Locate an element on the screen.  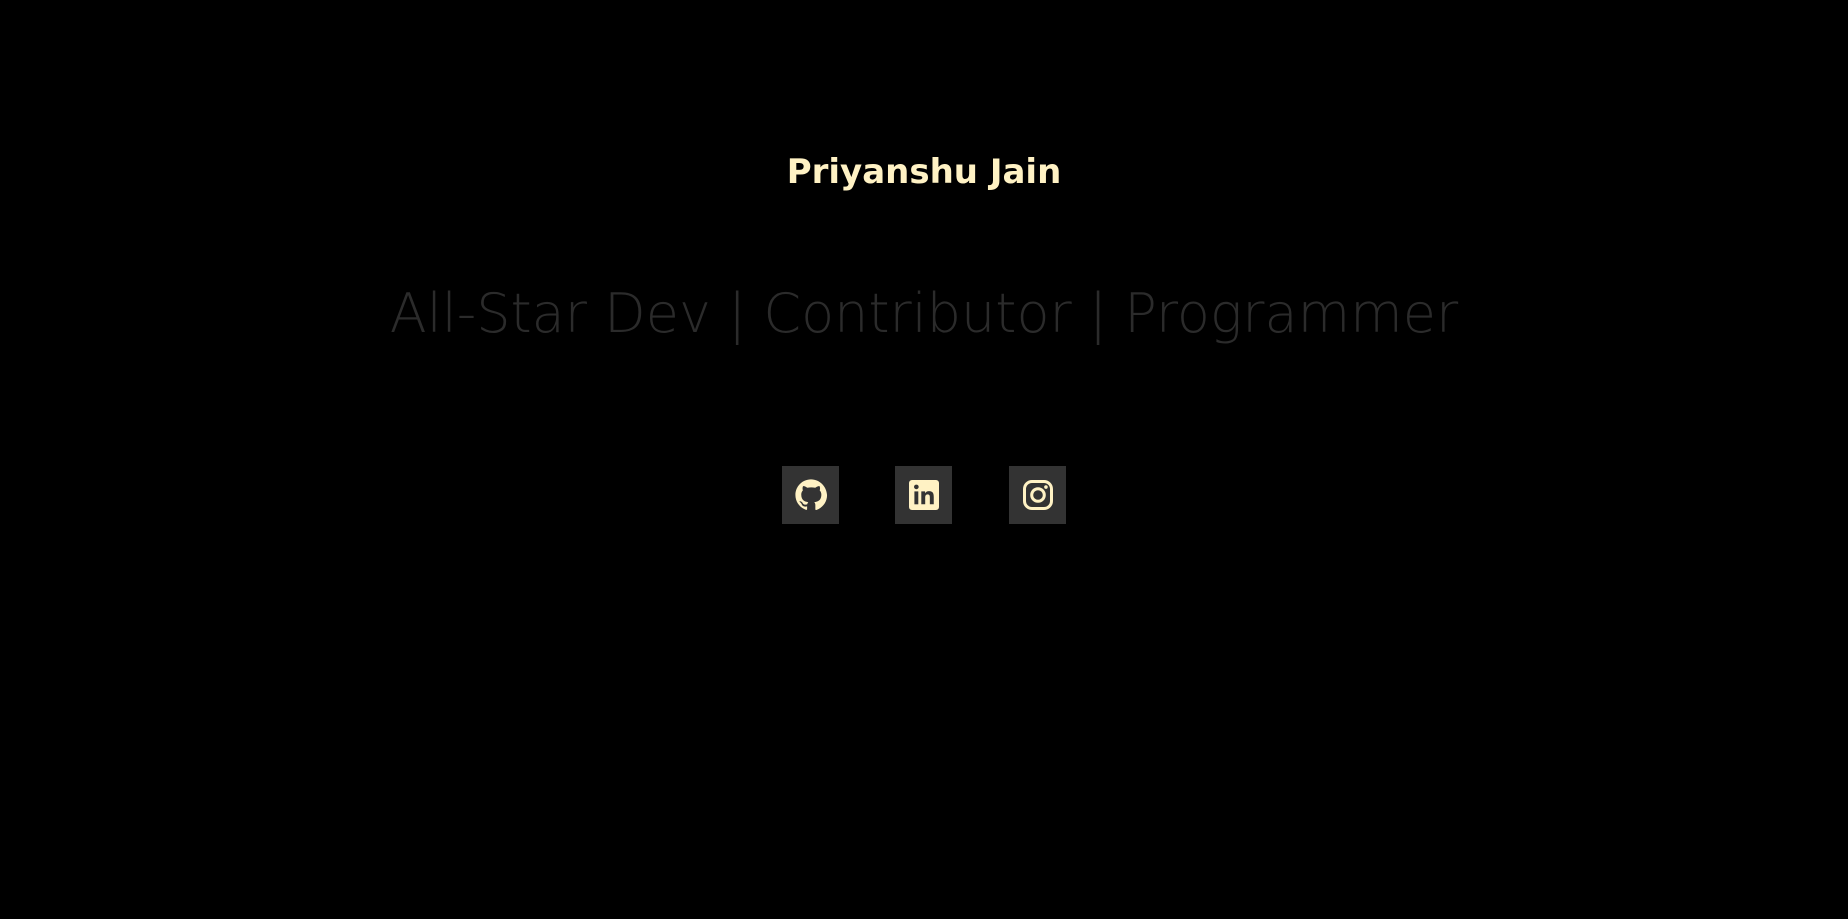
social-links is located at coordinates (924, 495).